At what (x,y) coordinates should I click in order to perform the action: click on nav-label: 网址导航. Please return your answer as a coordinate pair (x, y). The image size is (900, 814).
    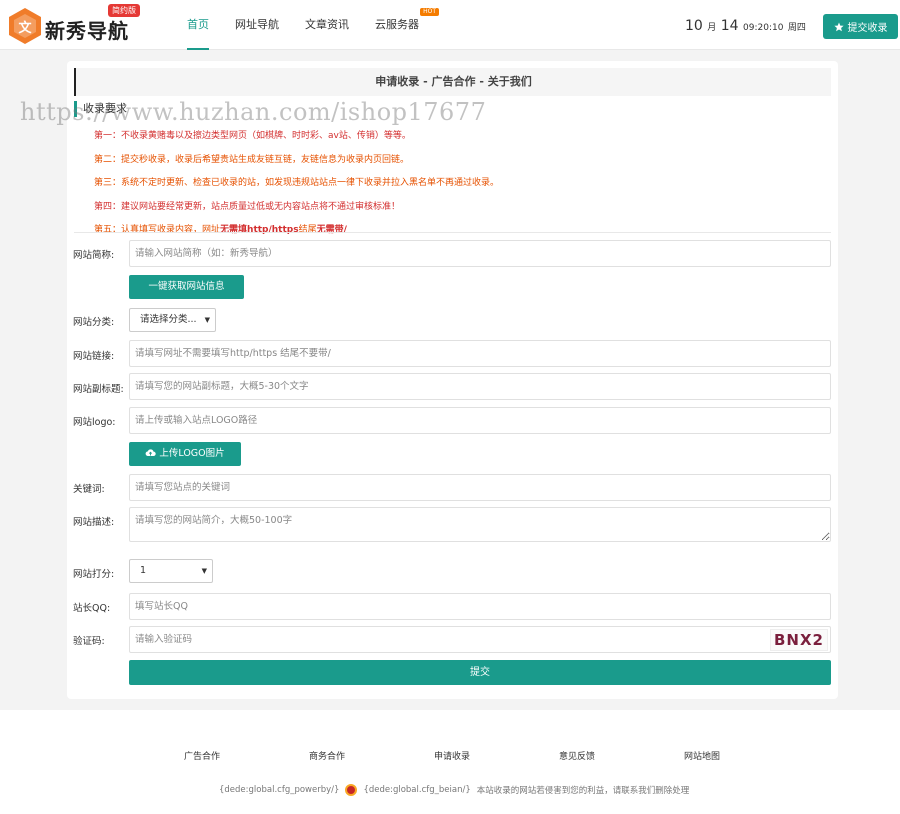
    Looking at the image, I should click on (257, 24).